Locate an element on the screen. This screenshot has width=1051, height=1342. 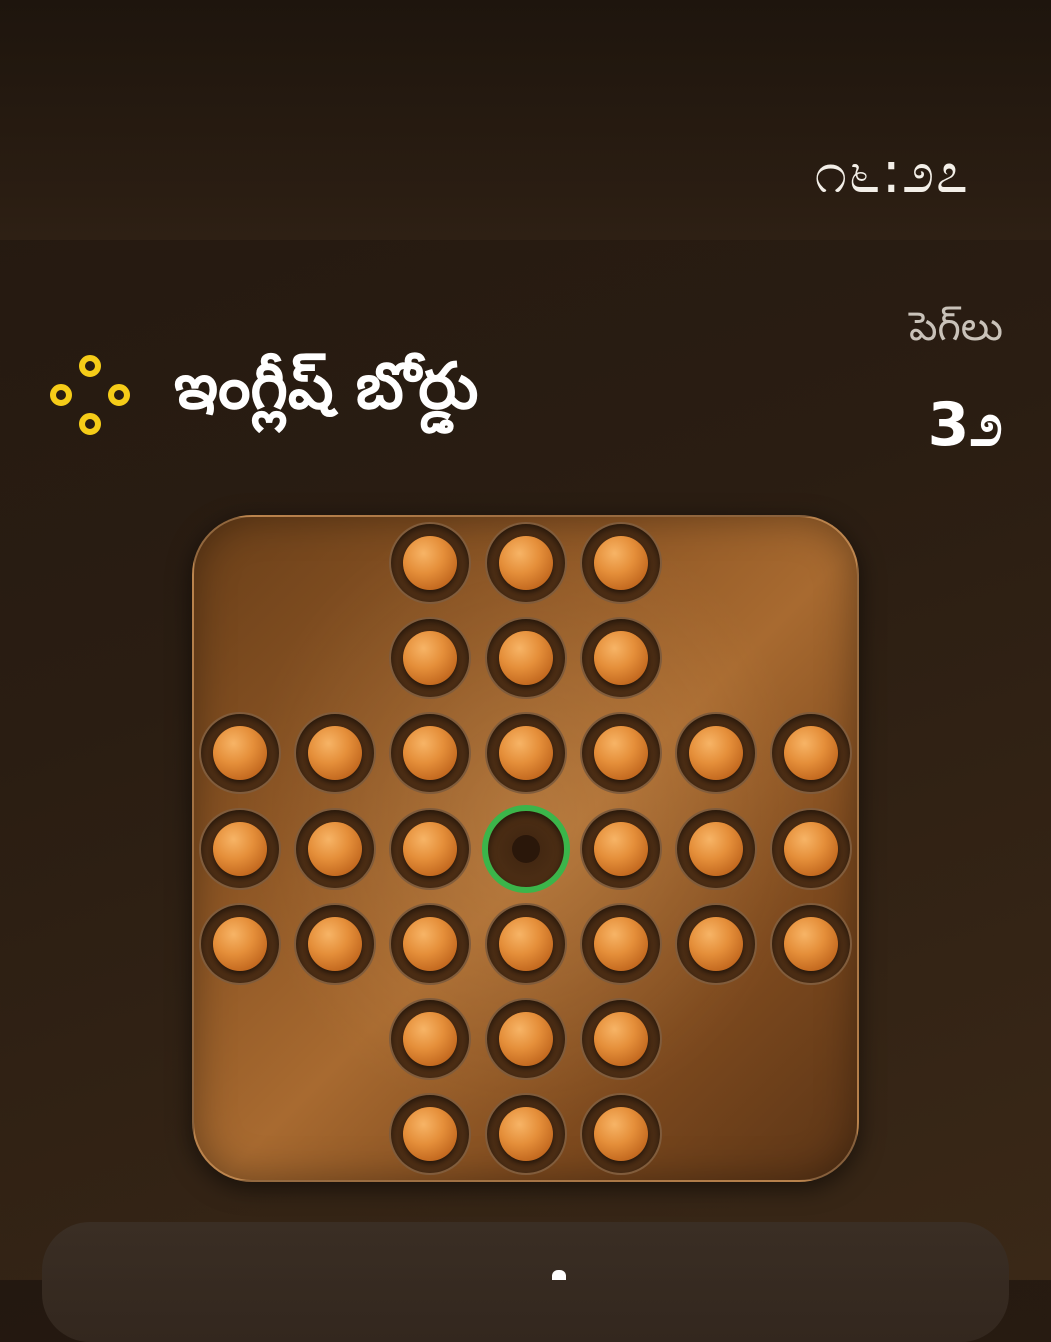
board-hole-r4-c3 is located at coordinates (525, 943).